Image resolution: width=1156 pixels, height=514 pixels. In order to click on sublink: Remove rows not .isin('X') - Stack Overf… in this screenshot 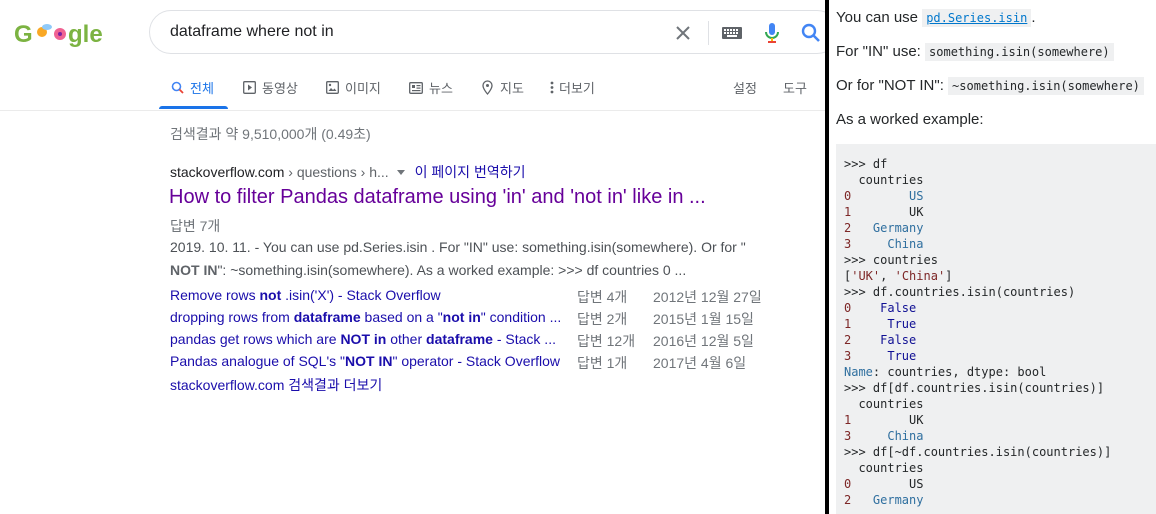, I will do `click(305, 295)`.